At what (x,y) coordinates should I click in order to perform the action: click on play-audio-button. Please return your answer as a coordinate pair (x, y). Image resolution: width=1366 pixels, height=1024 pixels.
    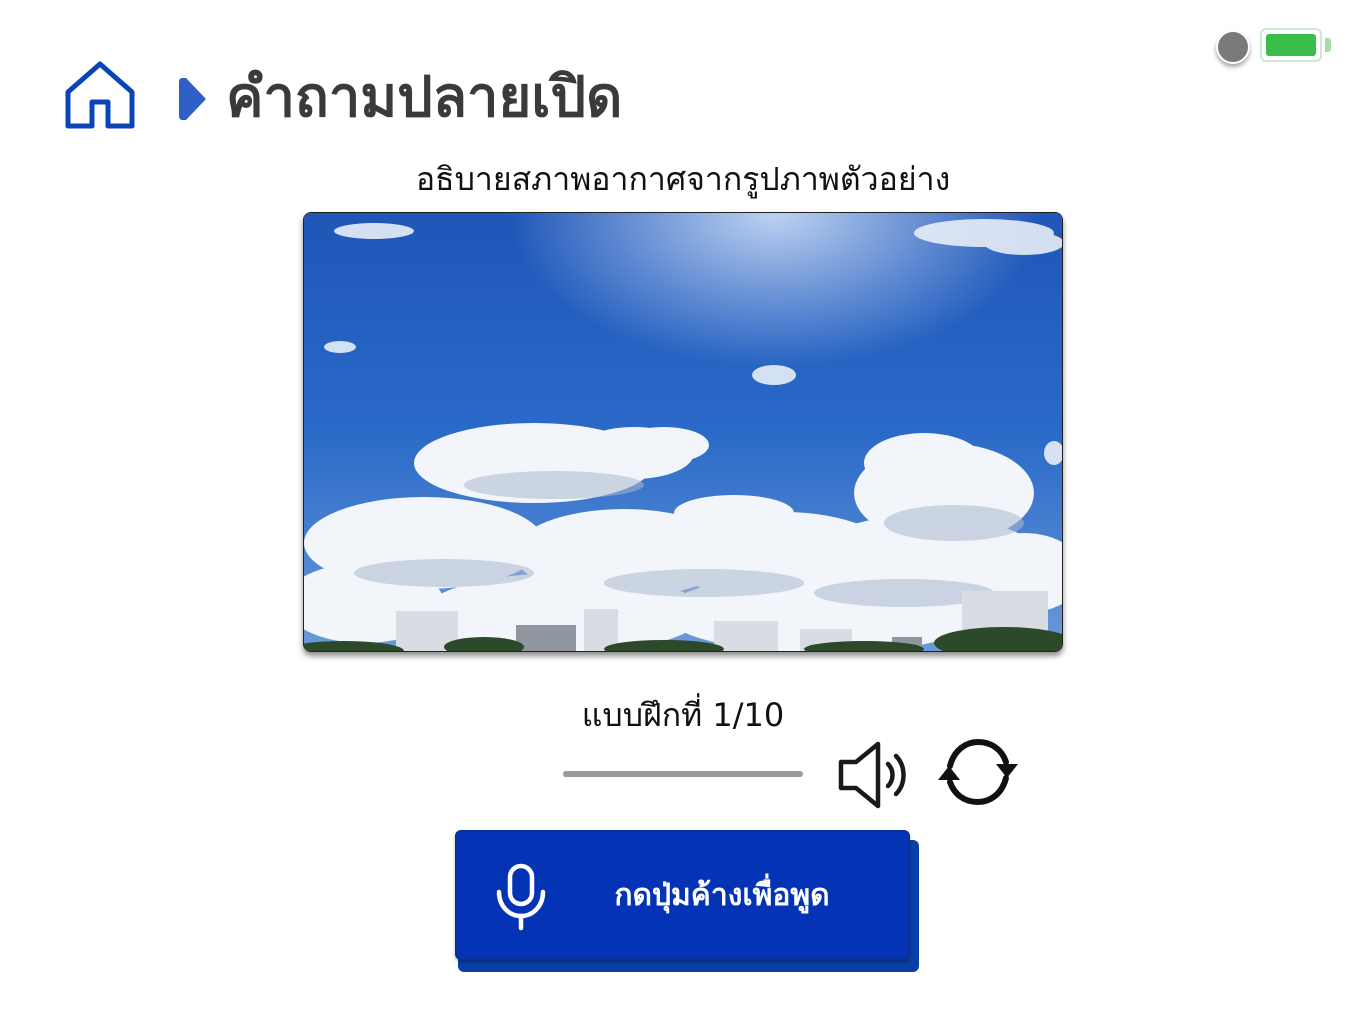
    Looking at the image, I should click on (874, 775).